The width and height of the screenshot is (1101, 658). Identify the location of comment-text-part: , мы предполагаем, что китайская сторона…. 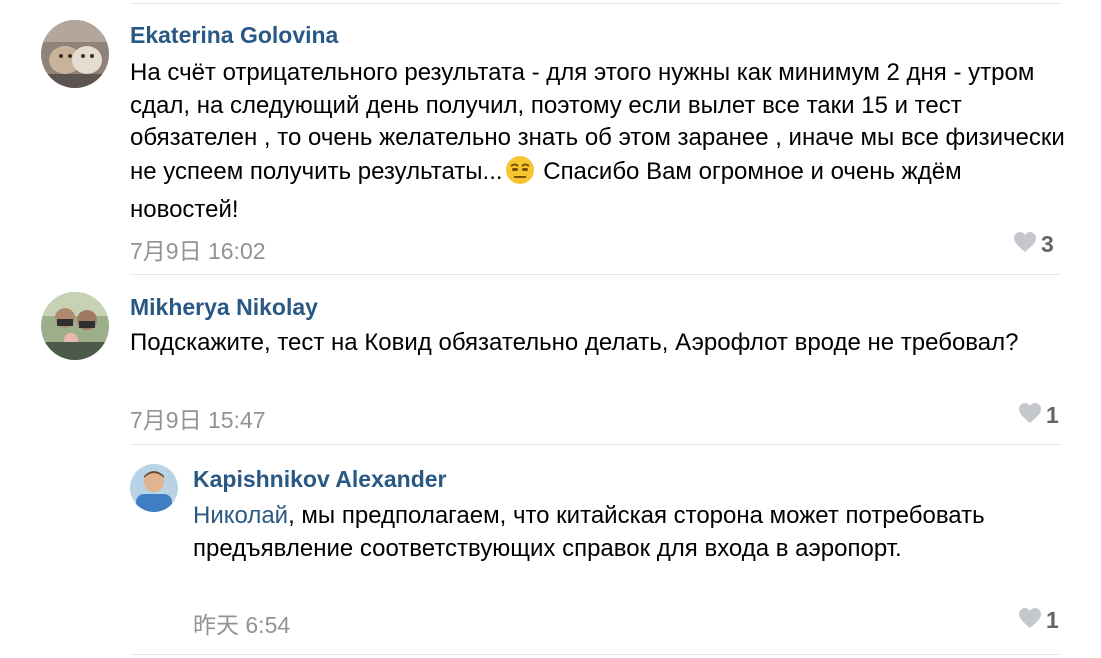
(589, 532).